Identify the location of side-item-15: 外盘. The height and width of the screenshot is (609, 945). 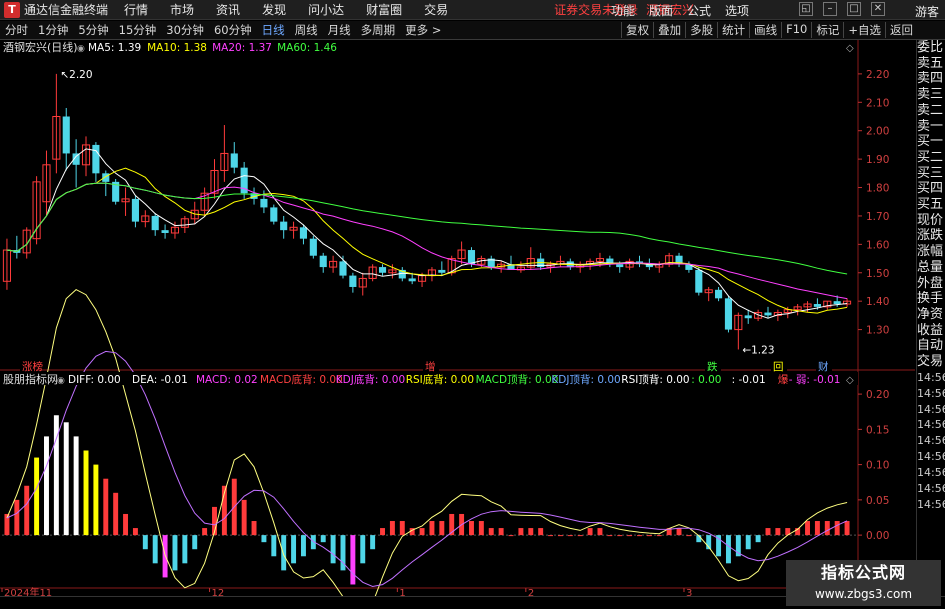
(931, 284).